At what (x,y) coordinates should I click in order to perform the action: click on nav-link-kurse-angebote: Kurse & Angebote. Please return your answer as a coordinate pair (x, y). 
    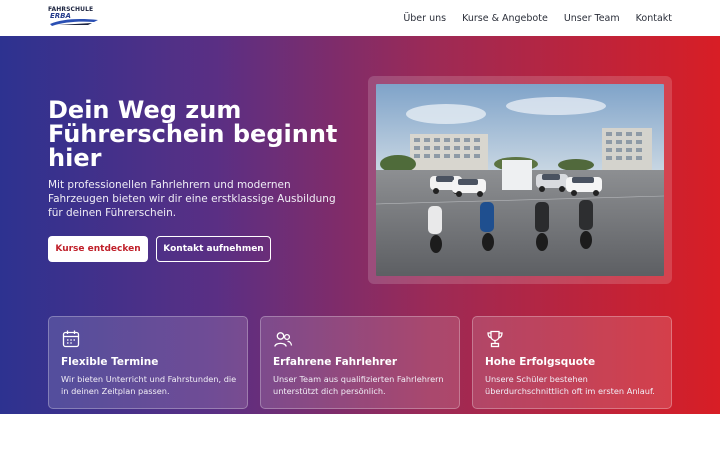
    Looking at the image, I should click on (505, 18).